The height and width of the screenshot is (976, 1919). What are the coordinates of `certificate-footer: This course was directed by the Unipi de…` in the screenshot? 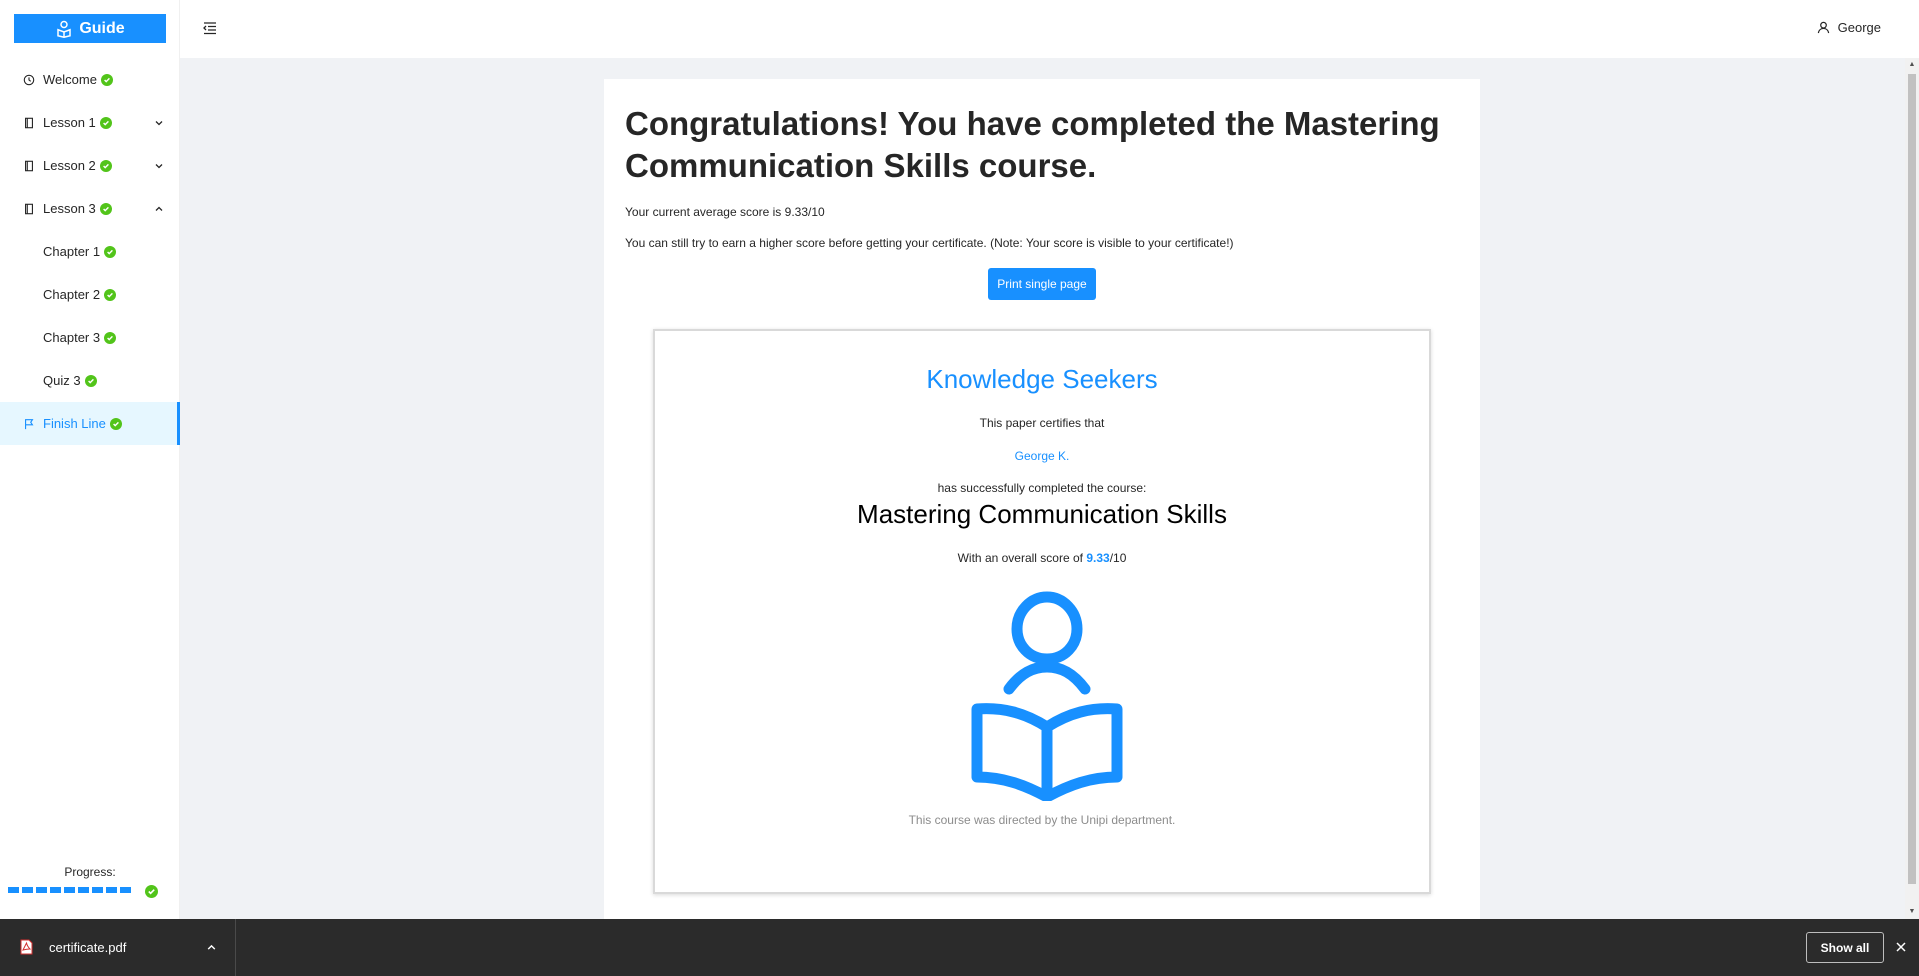 It's located at (1042, 820).